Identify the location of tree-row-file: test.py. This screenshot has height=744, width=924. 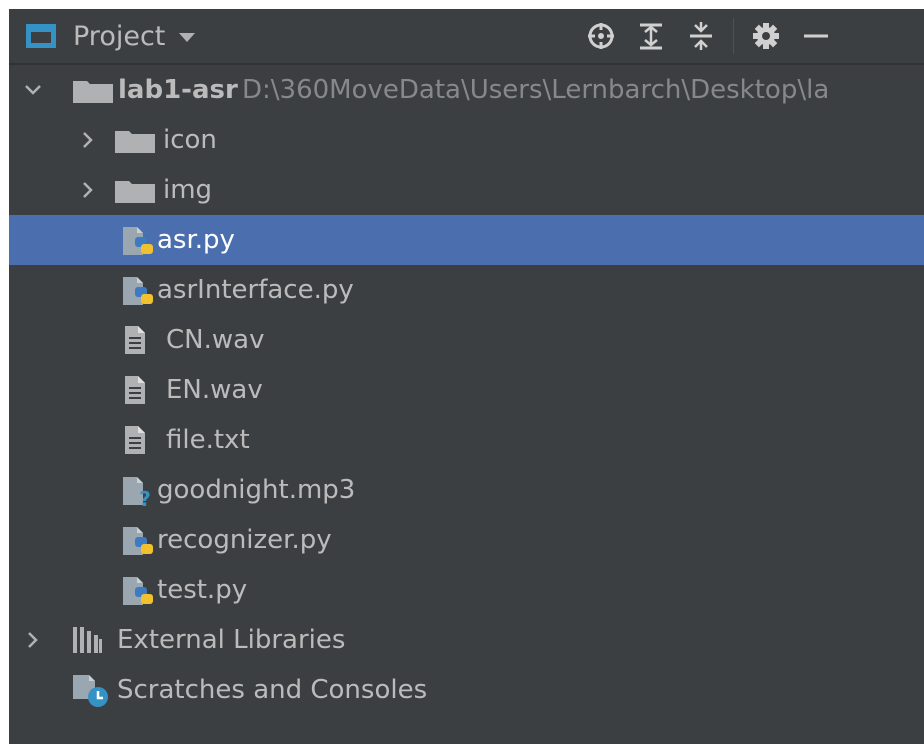
(466, 590).